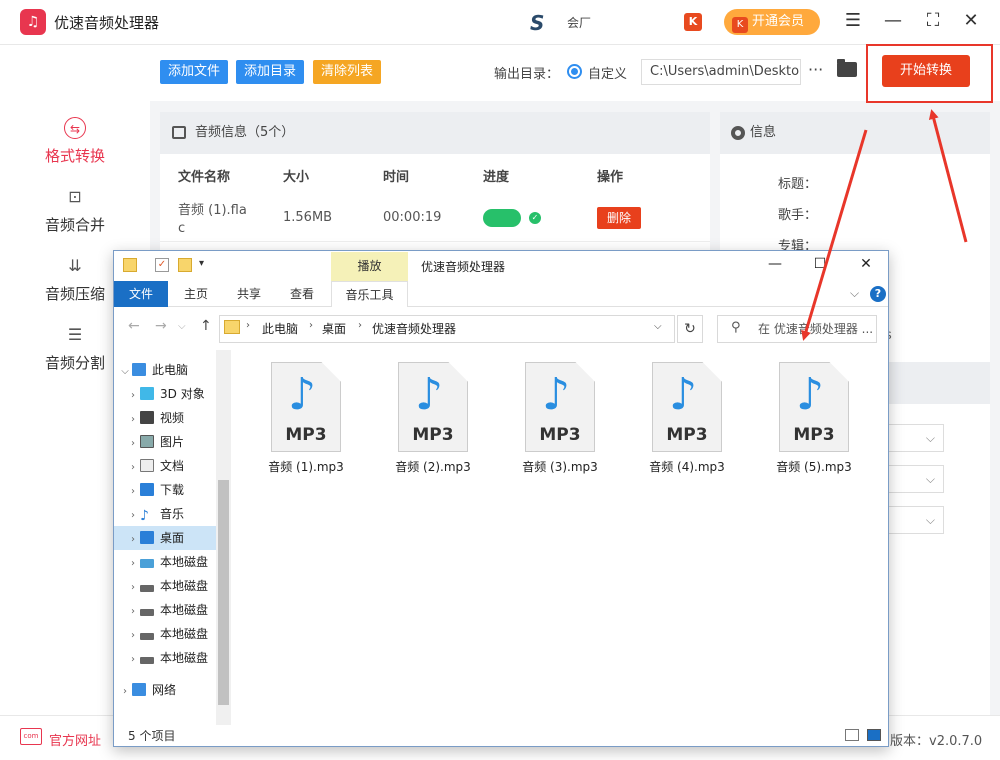 The width and height of the screenshot is (1000, 760). What do you see at coordinates (165, 538) in the screenshot?
I see `tree-item-desktop: › 桌面` at bounding box center [165, 538].